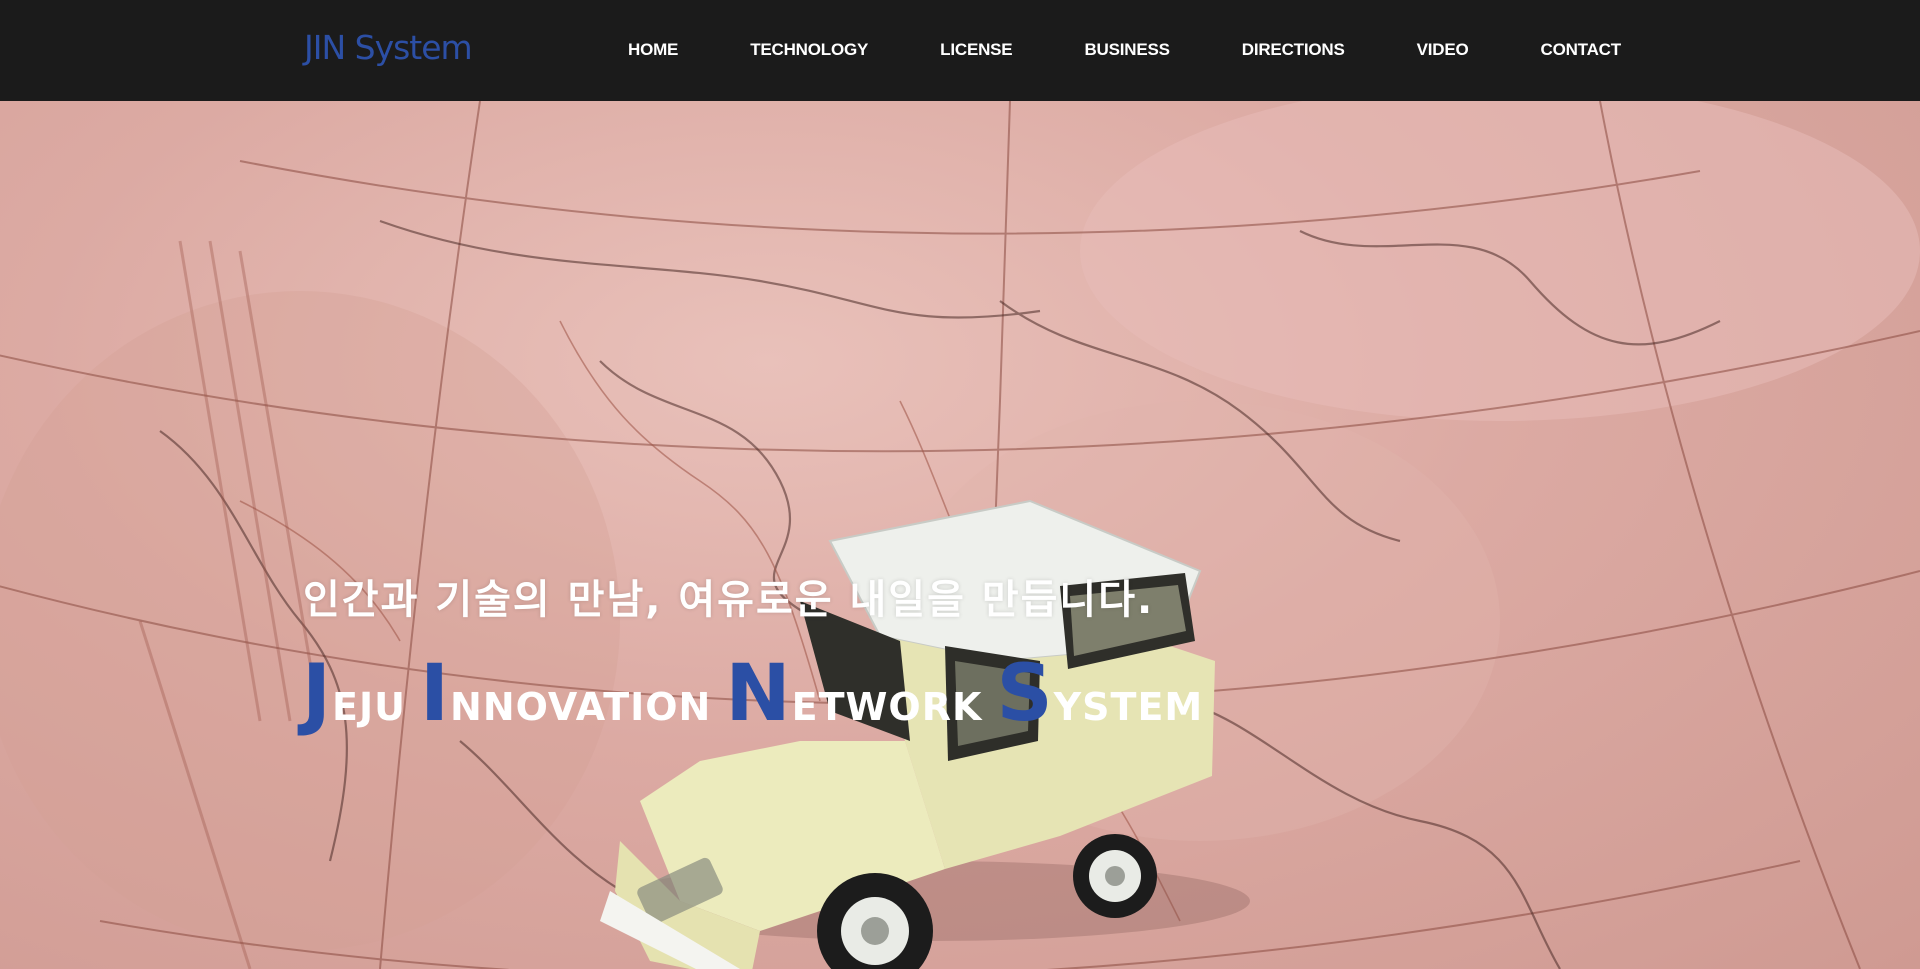  I want to click on nav-link-technology: TECHNOLOGY, so click(809, 49).